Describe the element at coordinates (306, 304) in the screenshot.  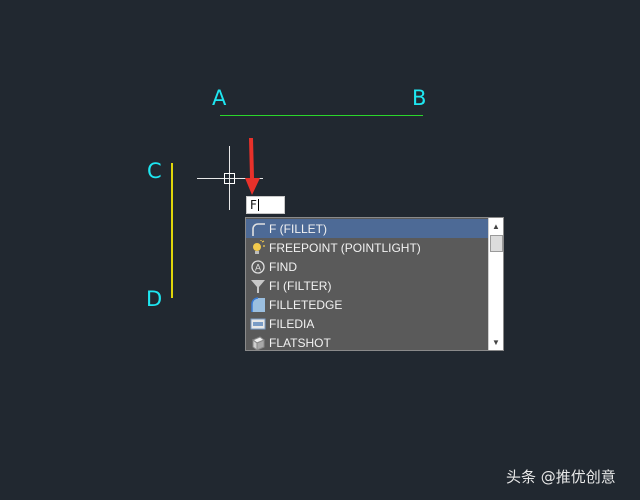
I see `autocomplete-item-label: FILLETEDGE` at that location.